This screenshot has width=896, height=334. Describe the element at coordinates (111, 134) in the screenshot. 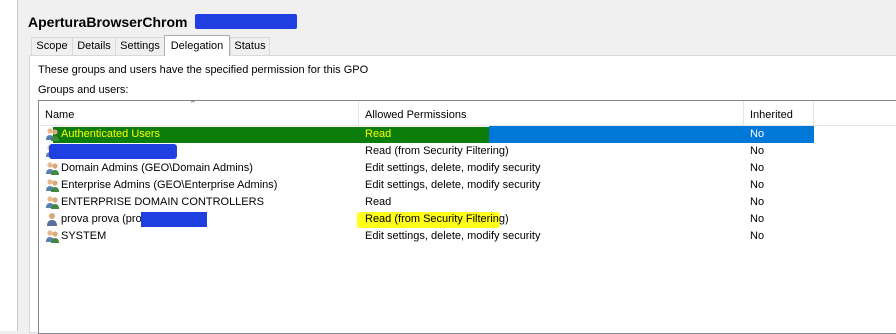

I see `row-name: Authenticated Users` at that location.